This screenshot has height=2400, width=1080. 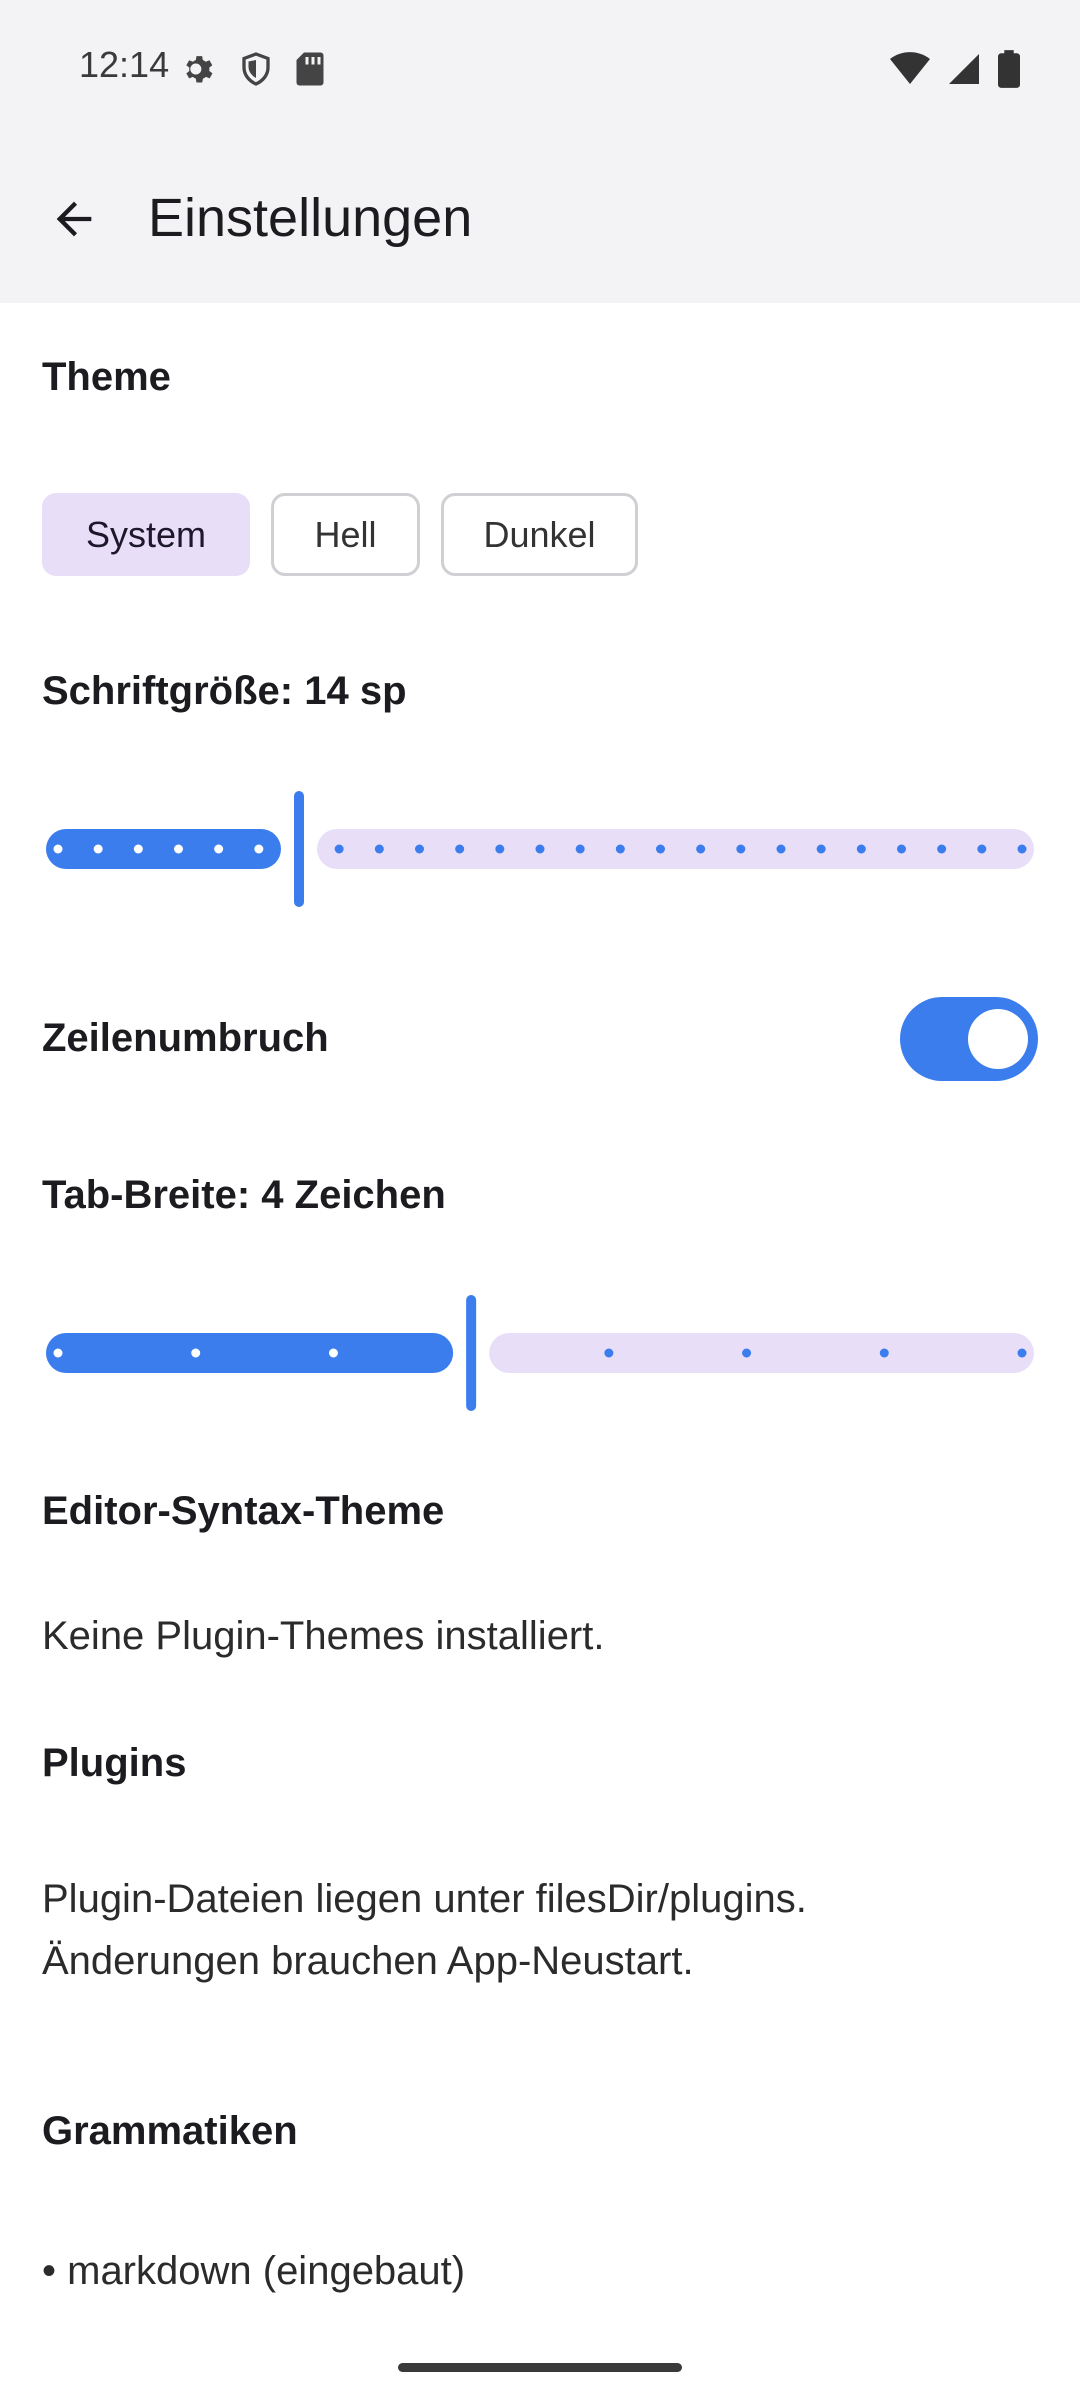 I want to click on status-time: 12:14, so click(x=124, y=64).